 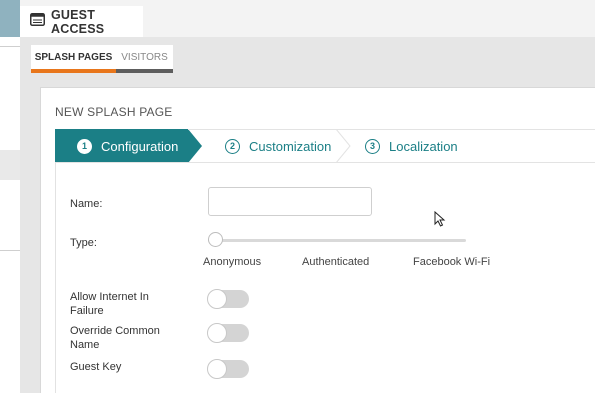 What do you see at coordinates (86, 204) in the screenshot?
I see `name-label: Name:` at bounding box center [86, 204].